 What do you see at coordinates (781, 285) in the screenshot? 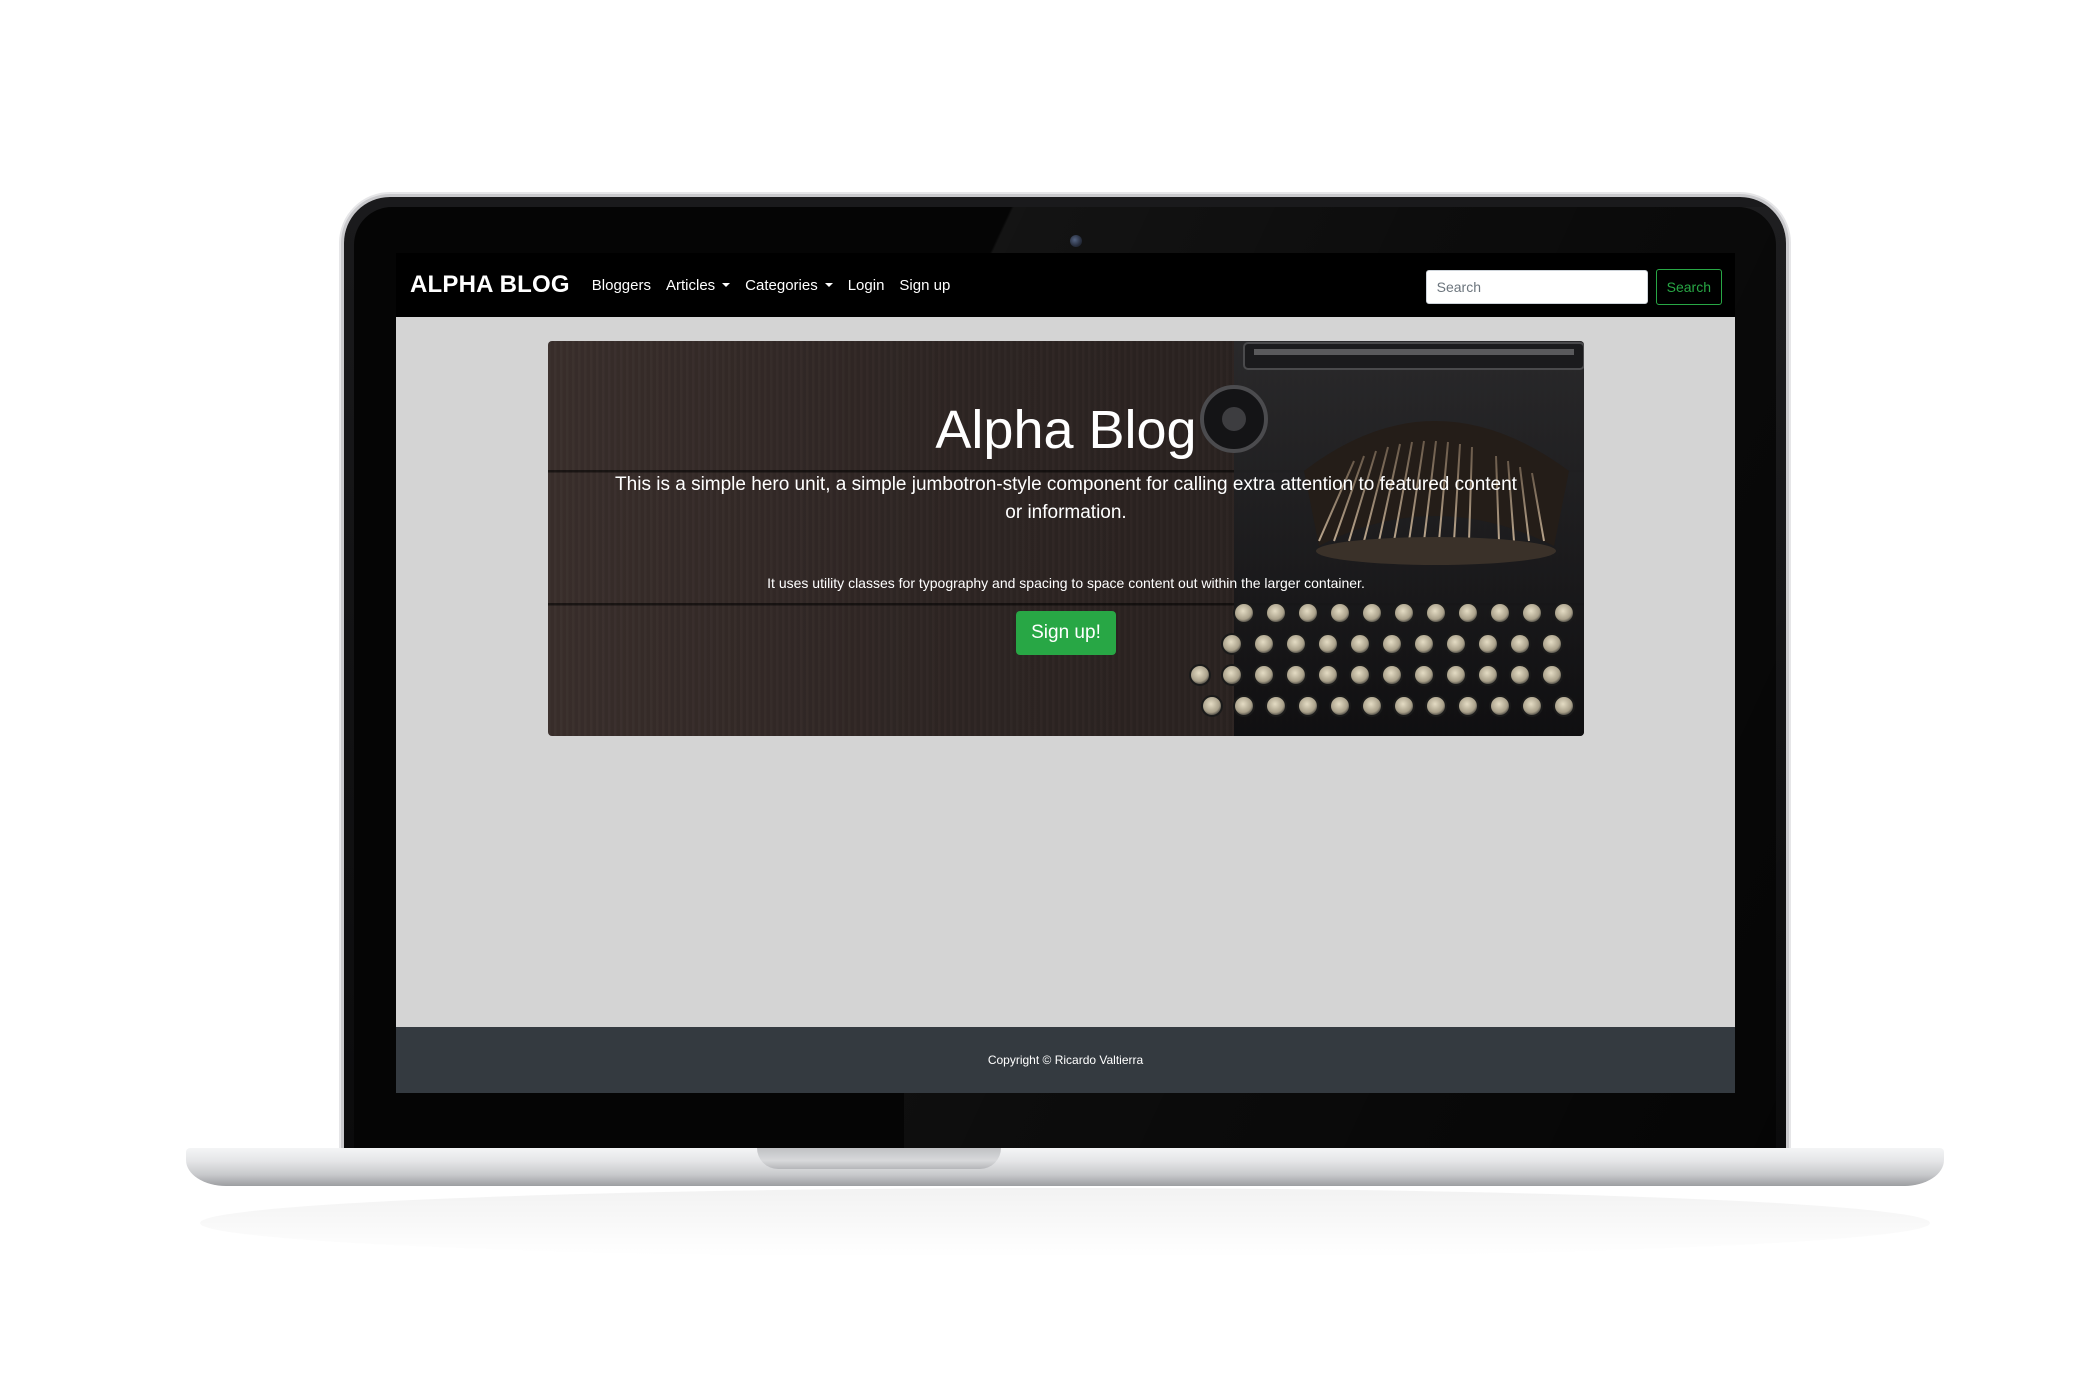
I see `nav-link-label: Categories` at bounding box center [781, 285].